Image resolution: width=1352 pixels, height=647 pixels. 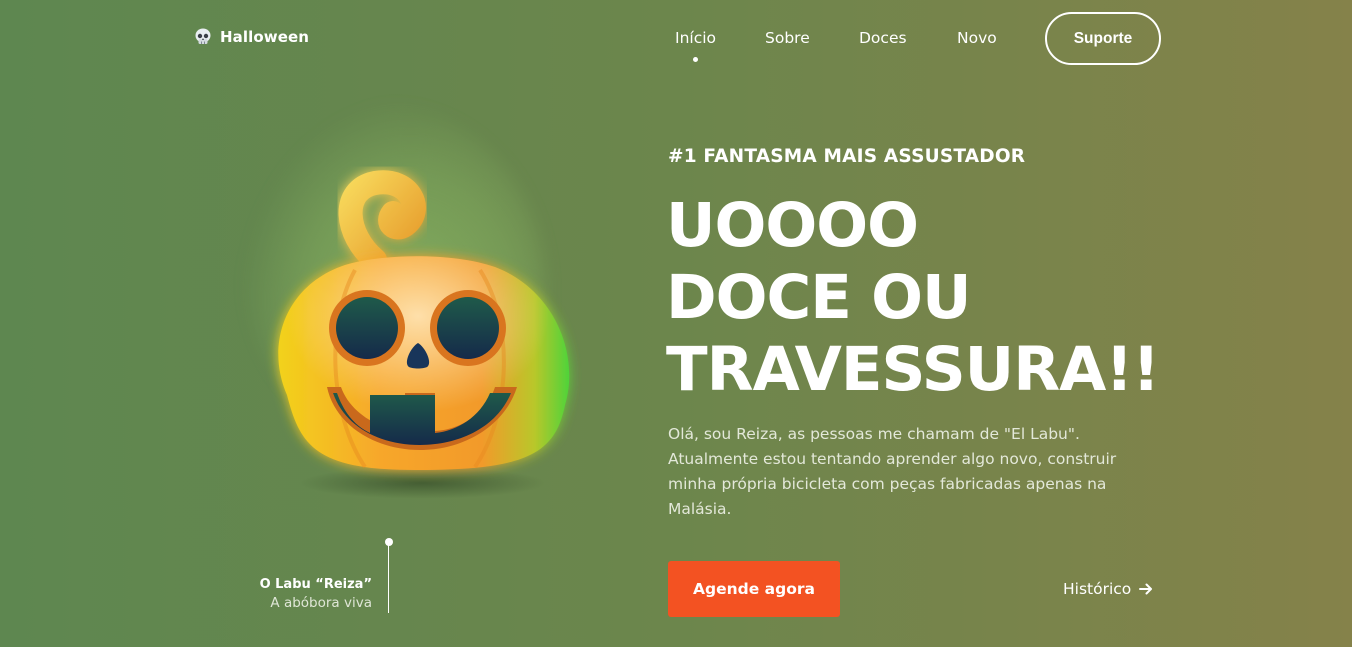 What do you see at coordinates (977, 38) in the screenshot?
I see `nav-item-novo: Novo` at bounding box center [977, 38].